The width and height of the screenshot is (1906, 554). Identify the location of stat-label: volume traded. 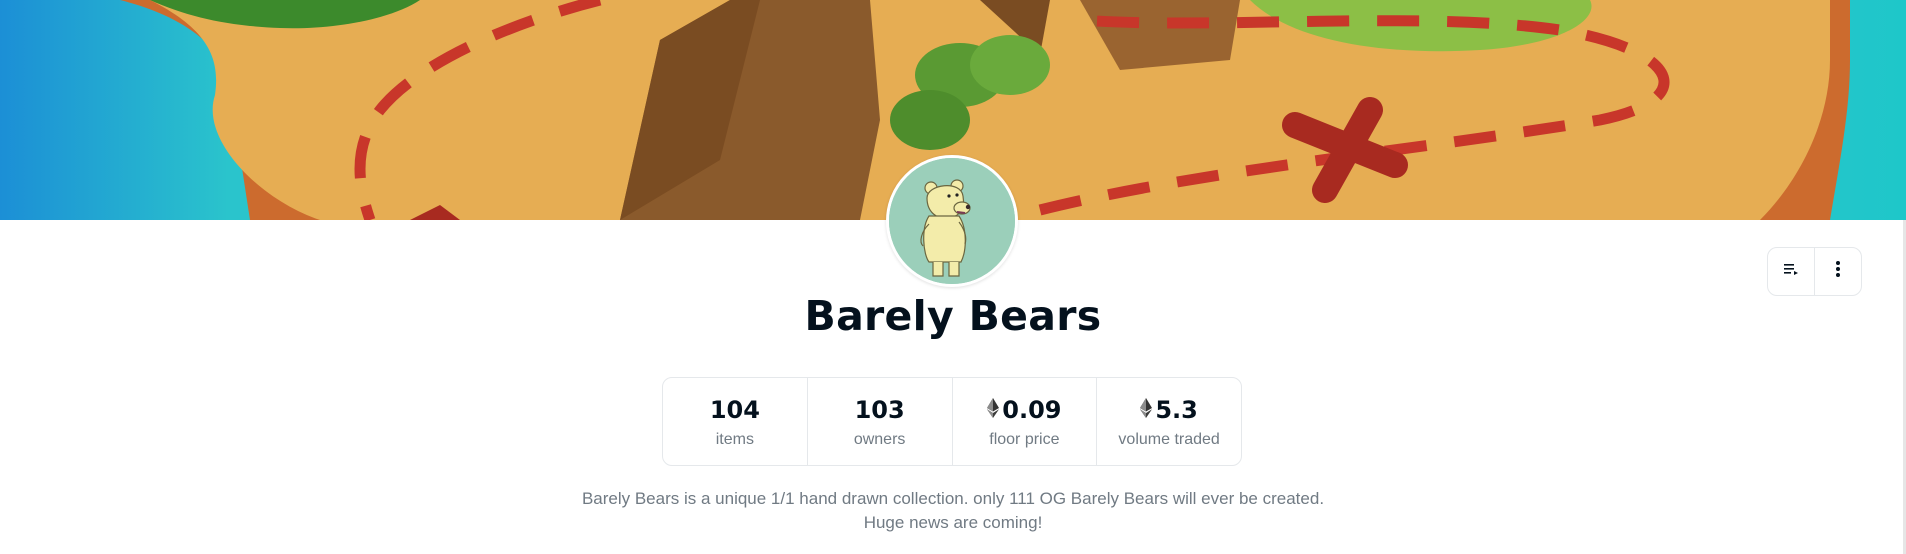
(1169, 439).